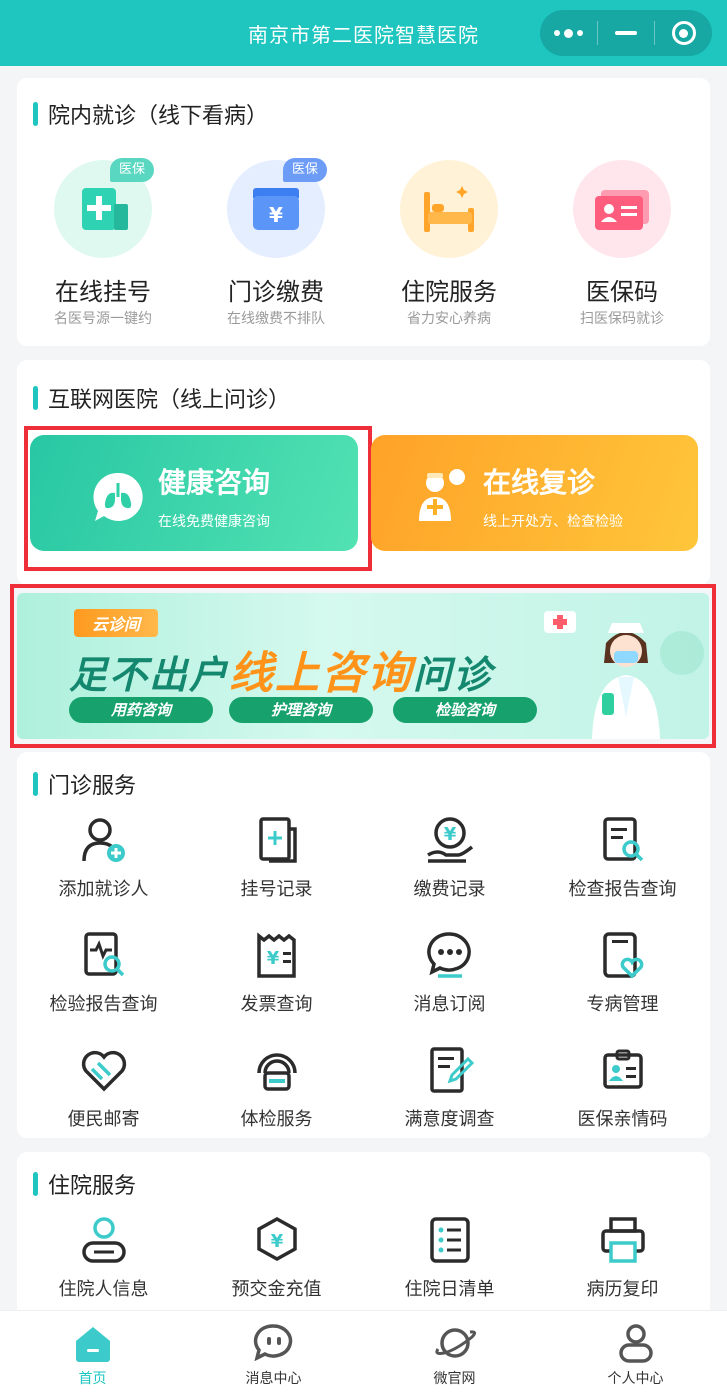 The width and height of the screenshot is (727, 1395). What do you see at coordinates (103, 244) in the screenshot?
I see `online-register-item: 医保 在线挂号 名医号源一键约` at bounding box center [103, 244].